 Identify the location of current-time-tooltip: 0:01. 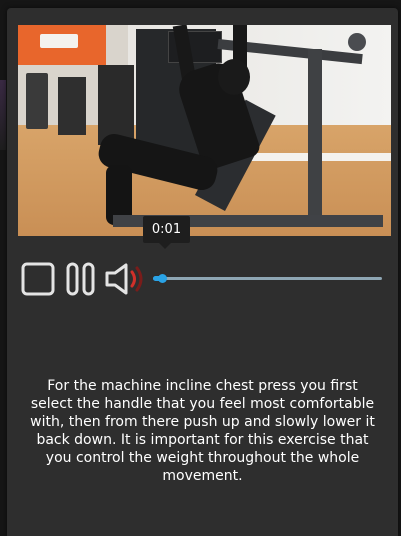
(166, 229).